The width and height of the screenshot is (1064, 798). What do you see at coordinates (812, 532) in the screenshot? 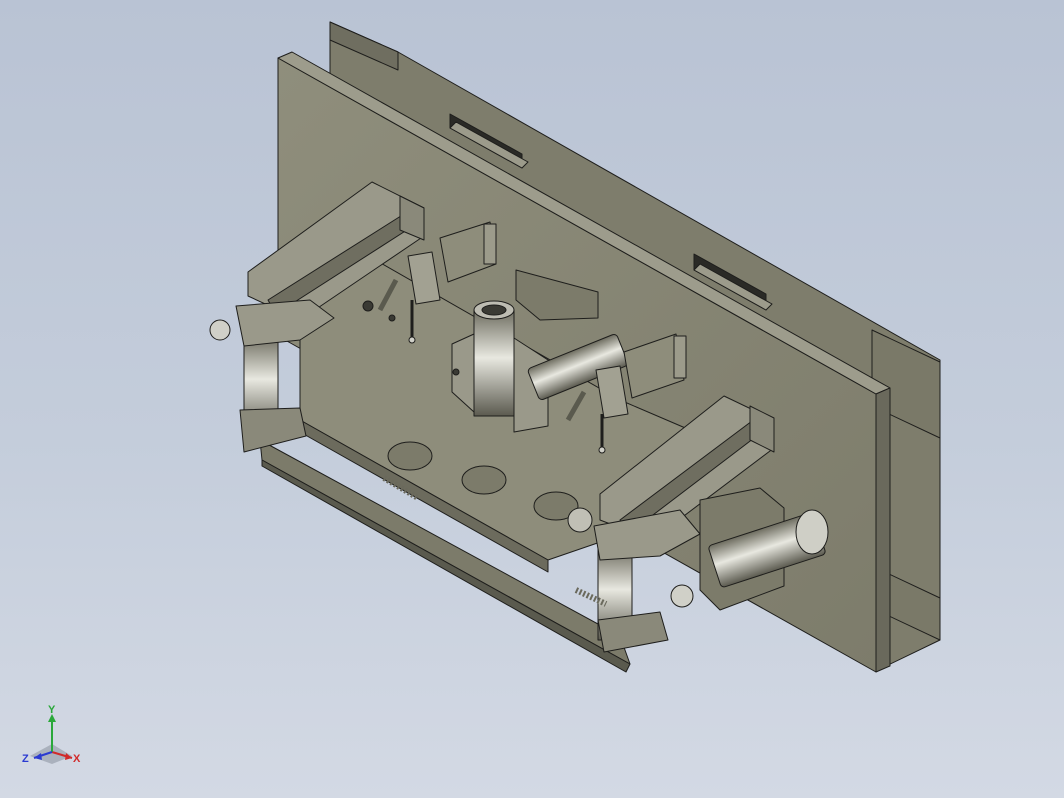
I see `right-roller-cap` at bounding box center [812, 532].